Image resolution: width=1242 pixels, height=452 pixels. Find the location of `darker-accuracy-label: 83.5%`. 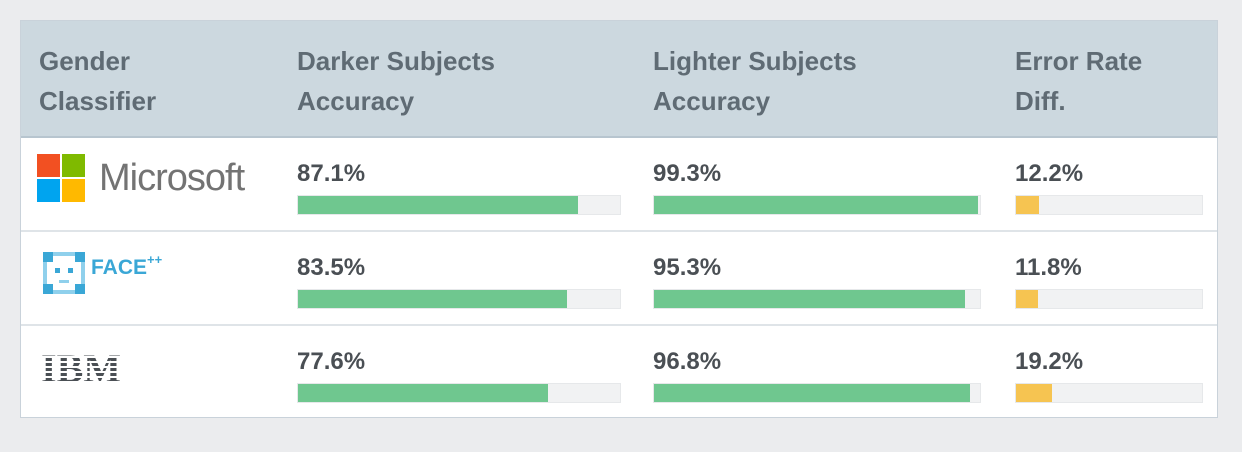

darker-accuracy-label: 83.5% is located at coordinates (331, 267).